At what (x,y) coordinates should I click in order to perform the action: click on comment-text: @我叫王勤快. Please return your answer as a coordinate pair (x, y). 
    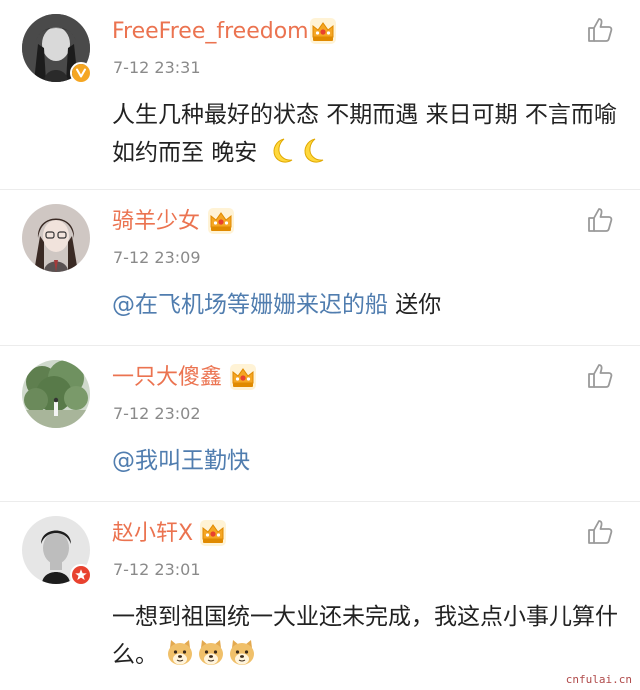
    Looking at the image, I should click on (367, 461).